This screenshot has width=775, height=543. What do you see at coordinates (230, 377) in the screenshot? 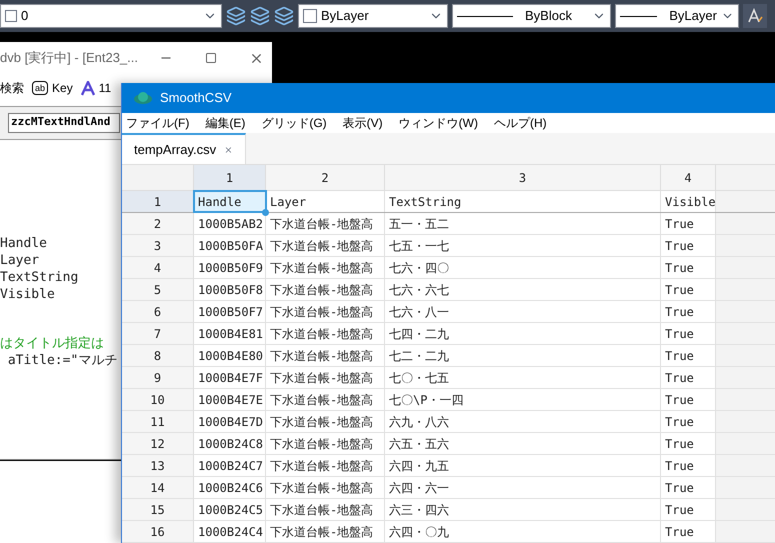
I see `table-cell: 1000B4E7F` at bounding box center [230, 377].